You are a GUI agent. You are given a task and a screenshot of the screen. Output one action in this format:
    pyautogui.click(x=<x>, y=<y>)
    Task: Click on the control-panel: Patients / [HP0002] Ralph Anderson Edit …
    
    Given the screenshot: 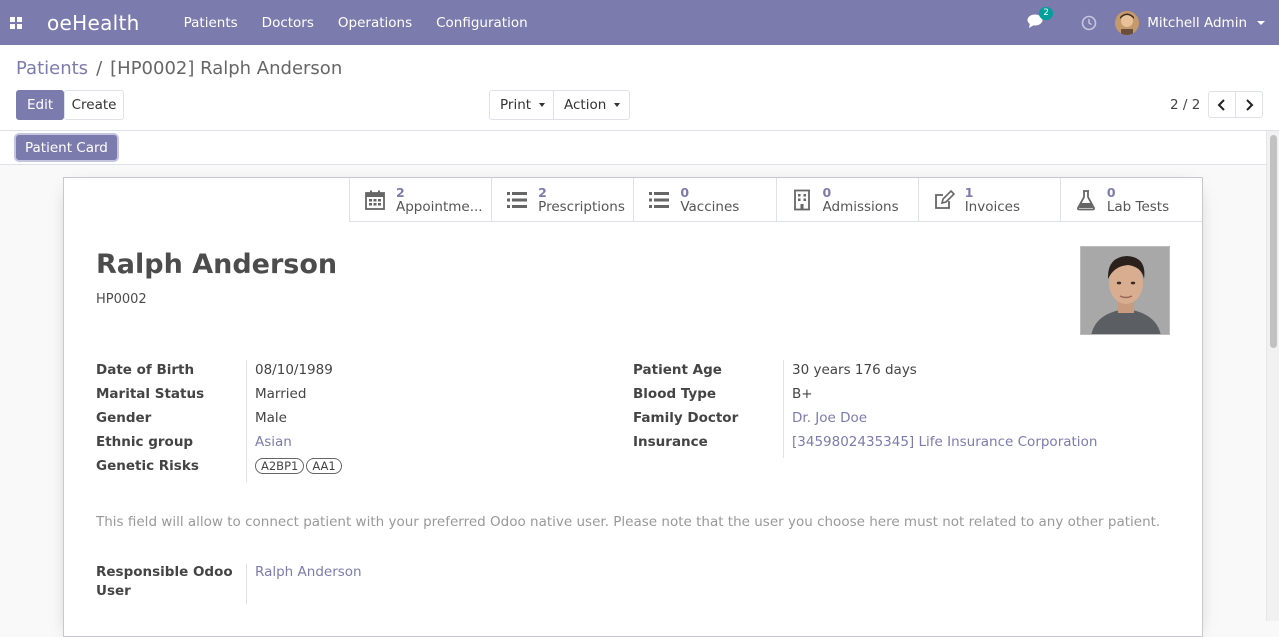 What is the action you would take?
    pyautogui.click(x=639, y=88)
    